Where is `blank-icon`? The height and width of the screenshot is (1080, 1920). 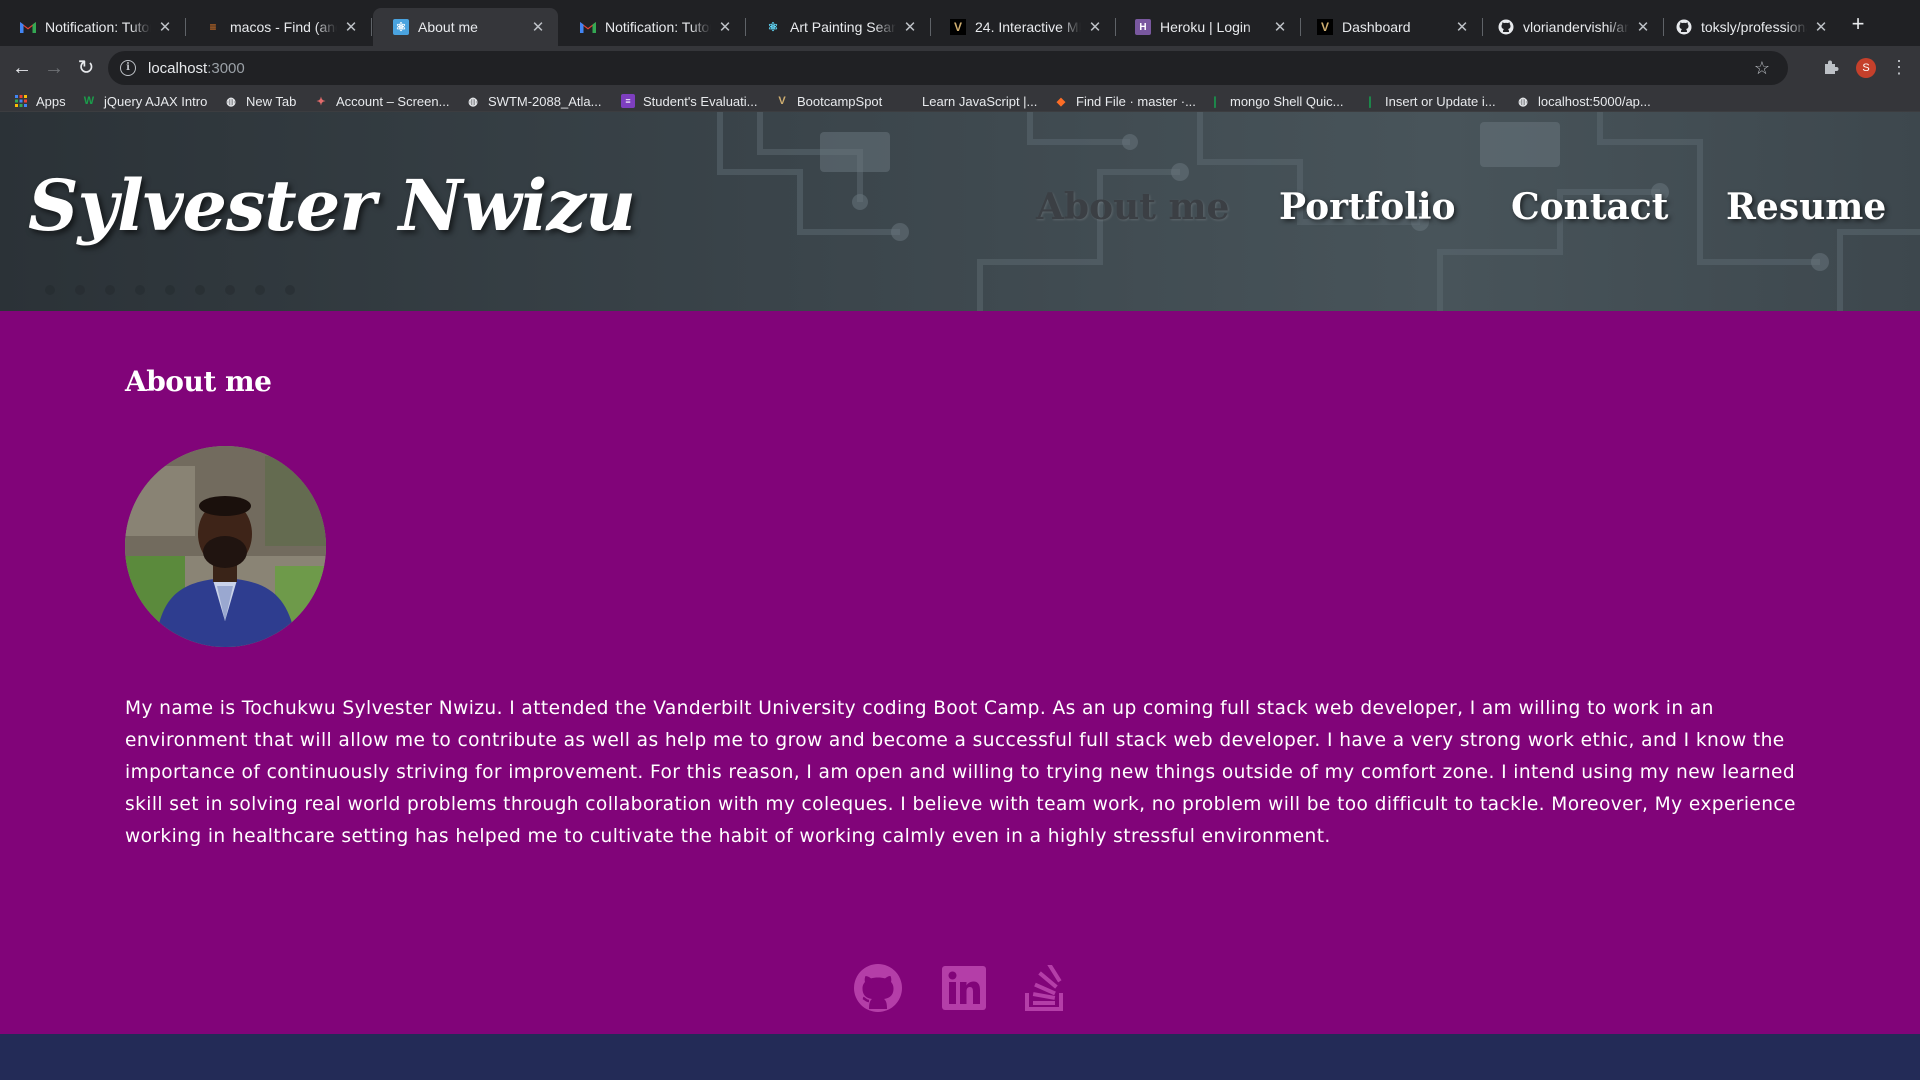
blank-icon is located at coordinates (907, 101).